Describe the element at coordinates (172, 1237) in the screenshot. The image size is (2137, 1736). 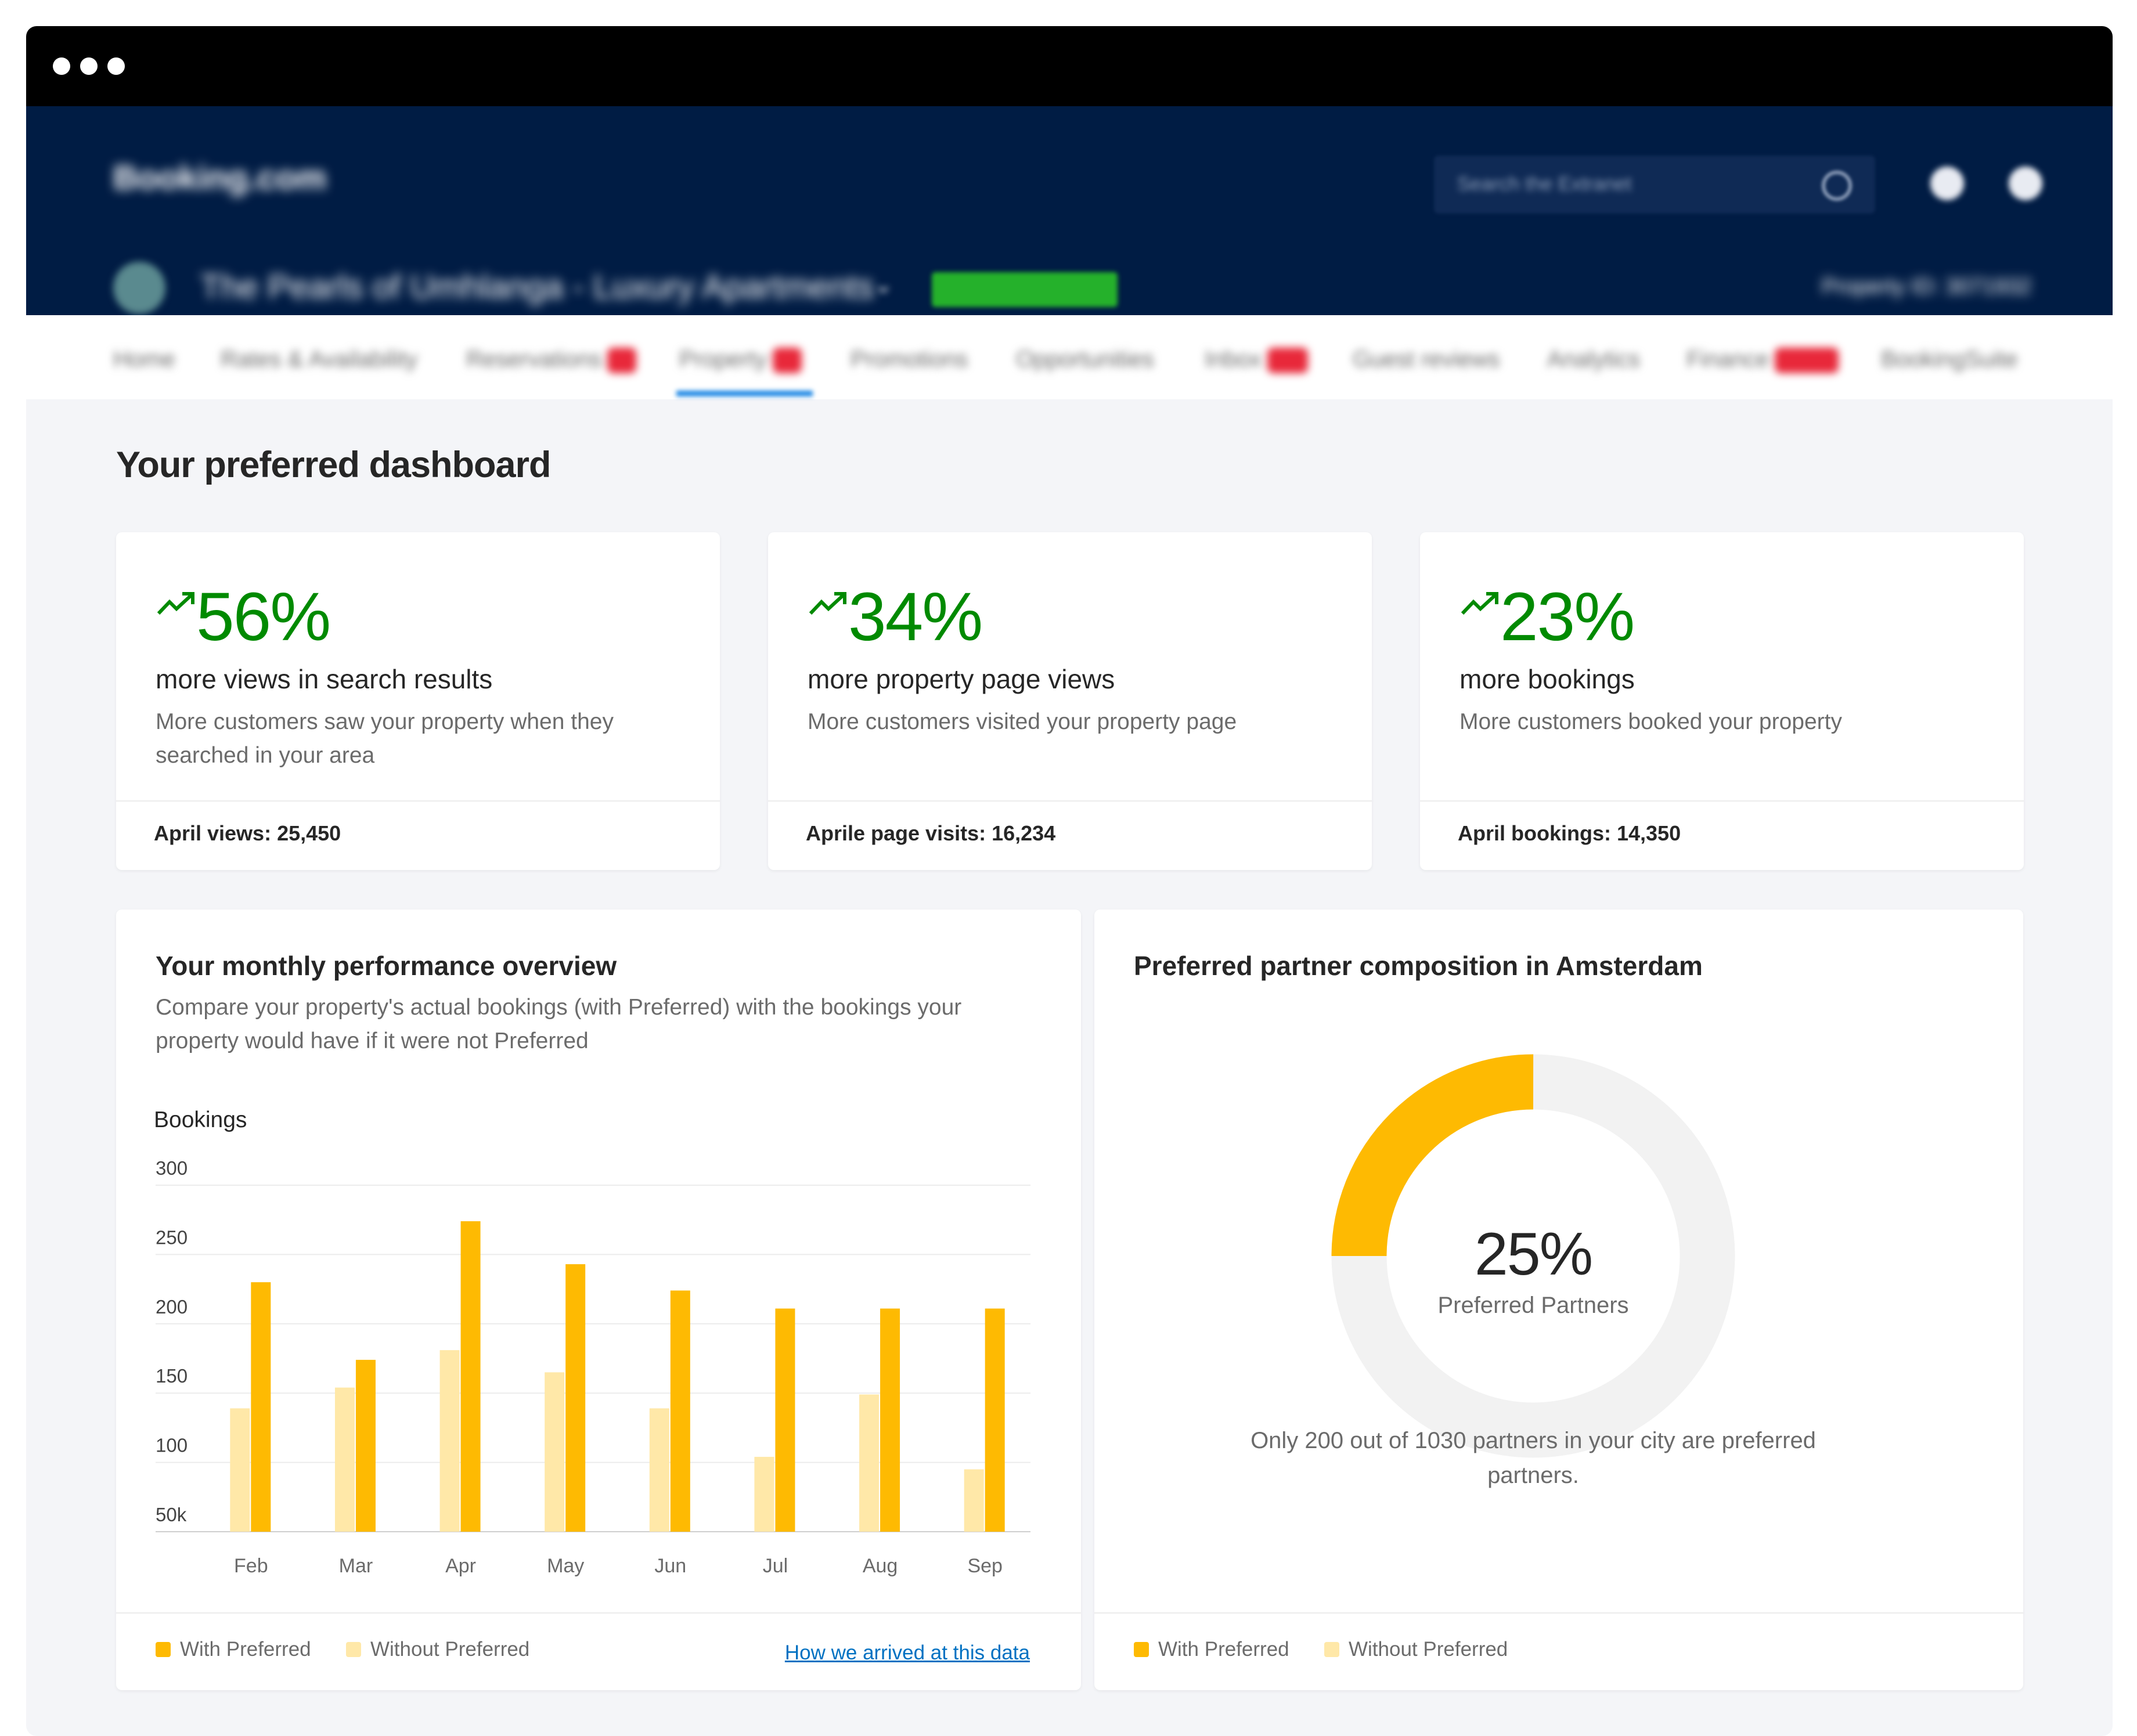
I see `y-tick-label: 250` at that location.